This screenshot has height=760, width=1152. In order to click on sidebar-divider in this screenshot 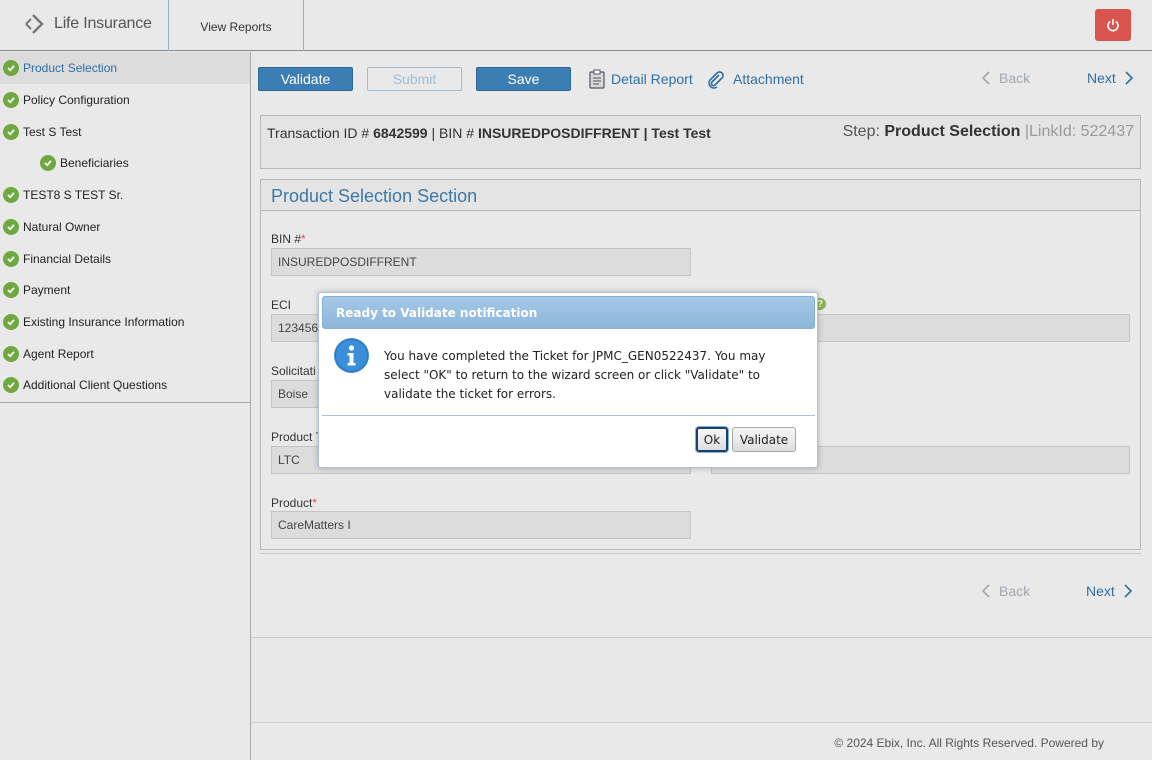, I will do `click(125, 402)`.